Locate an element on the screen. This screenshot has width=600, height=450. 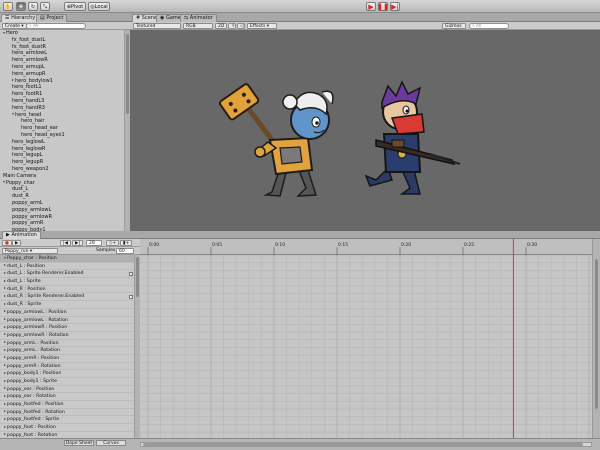
animation-property-row: poppy_armR : Position is located at coordinates (67, 359).